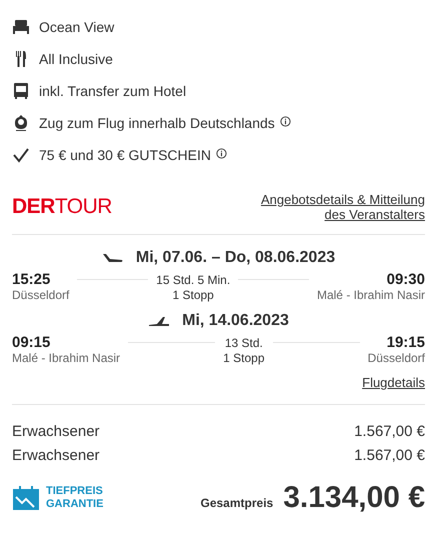 This screenshot has height=551, width=435. I want to click on total-price-label: Gesamtpreis, so click(237, 503).